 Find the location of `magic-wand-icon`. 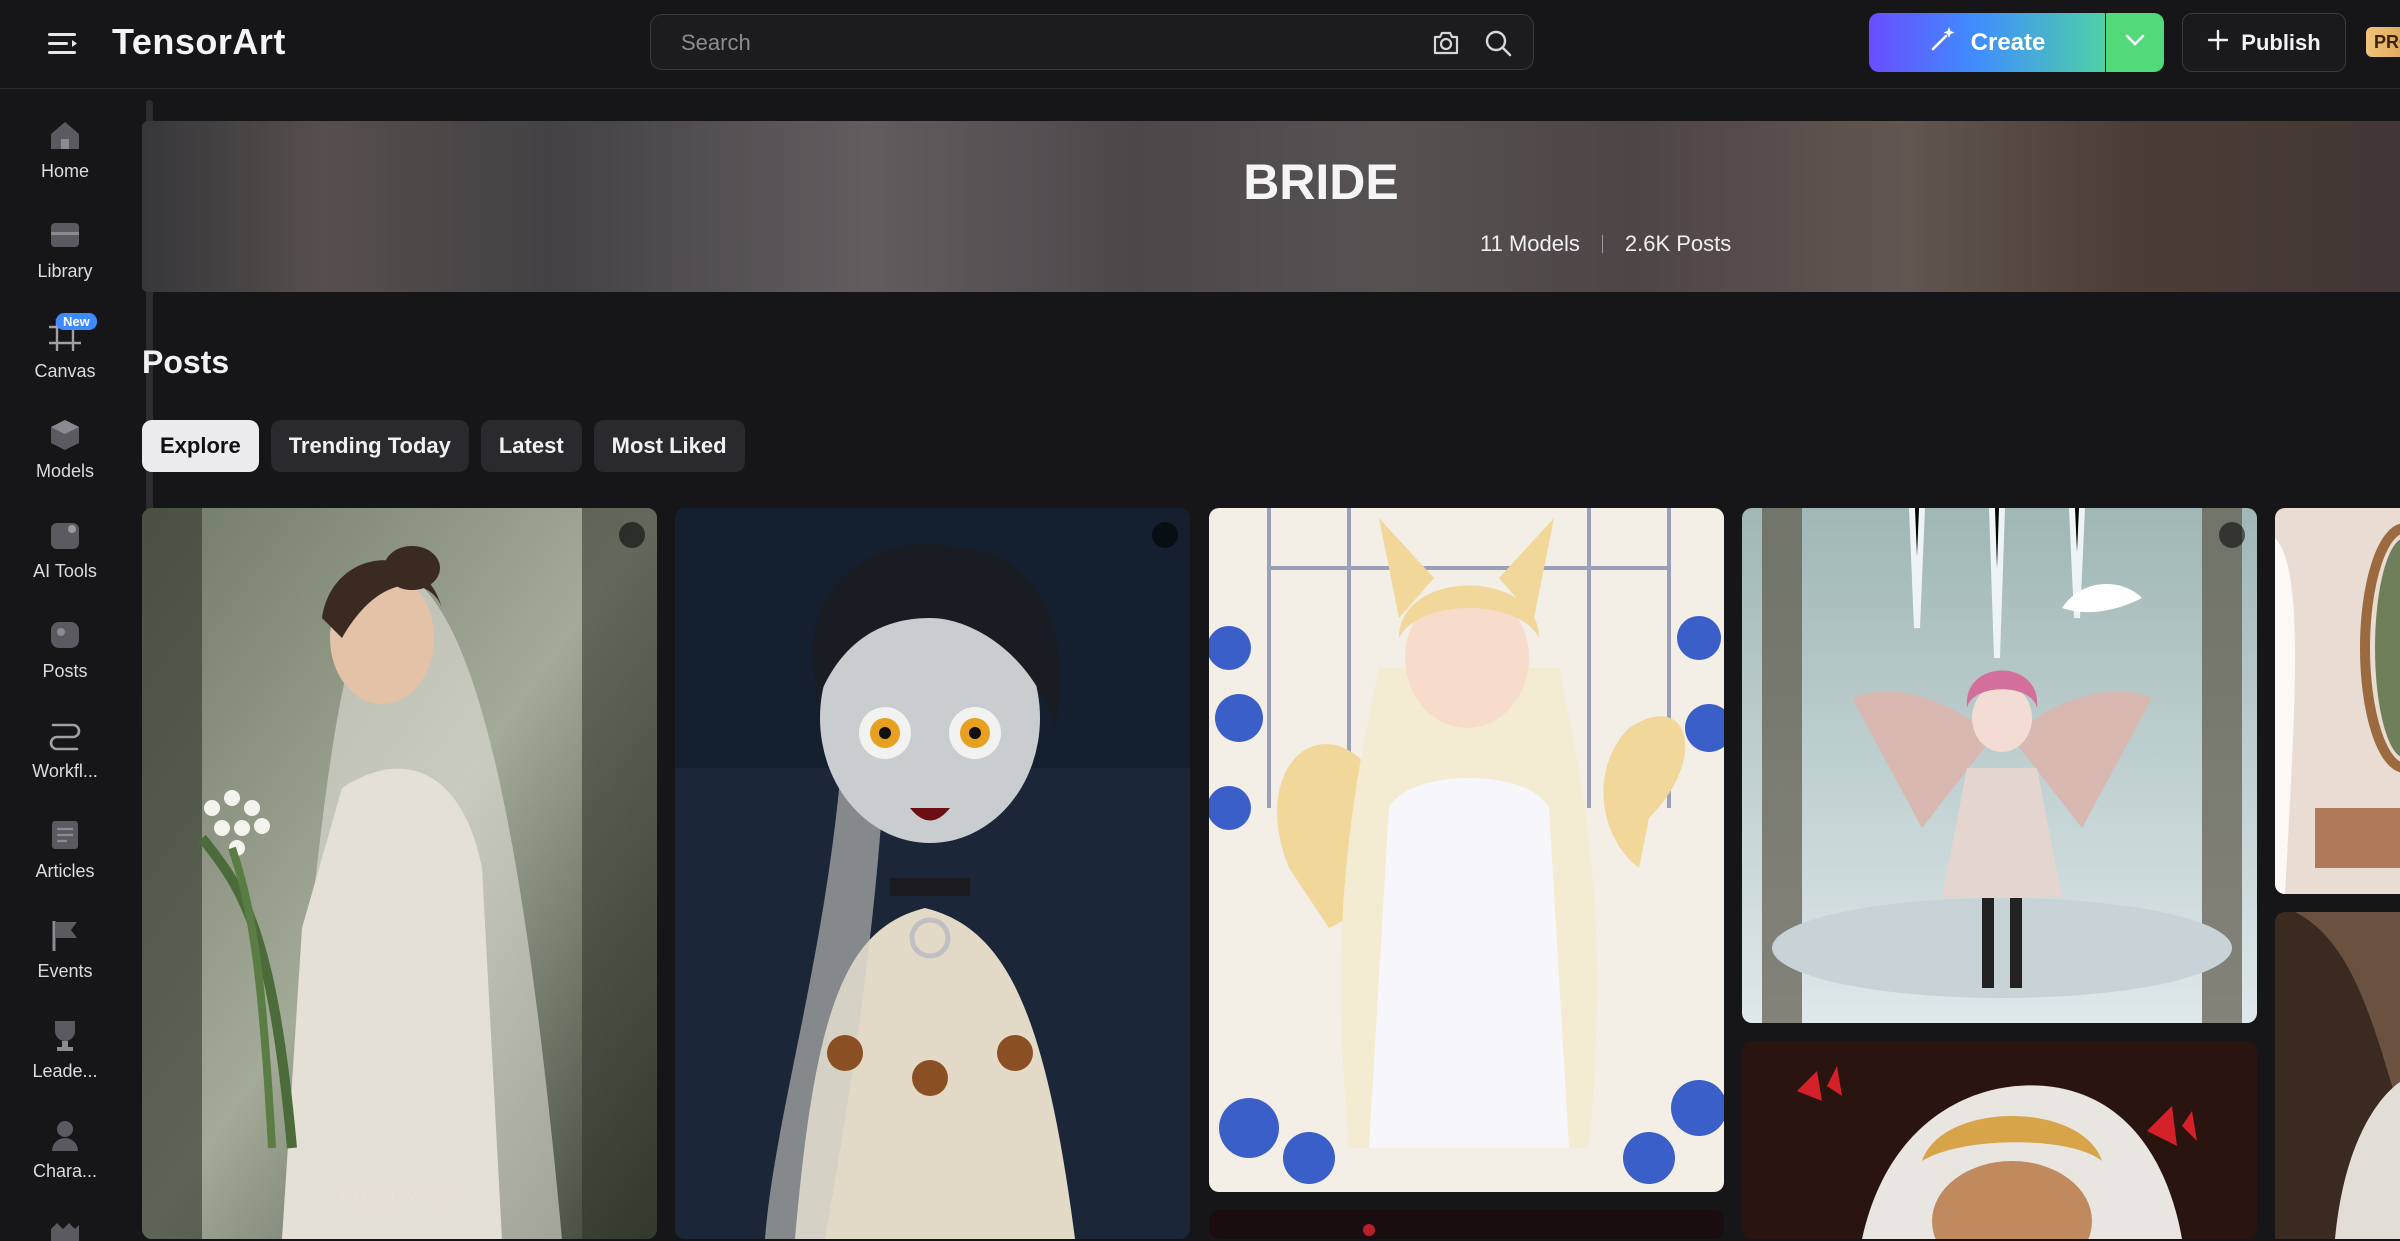

magic-wand-icon is located at coordinates (1943, 42).